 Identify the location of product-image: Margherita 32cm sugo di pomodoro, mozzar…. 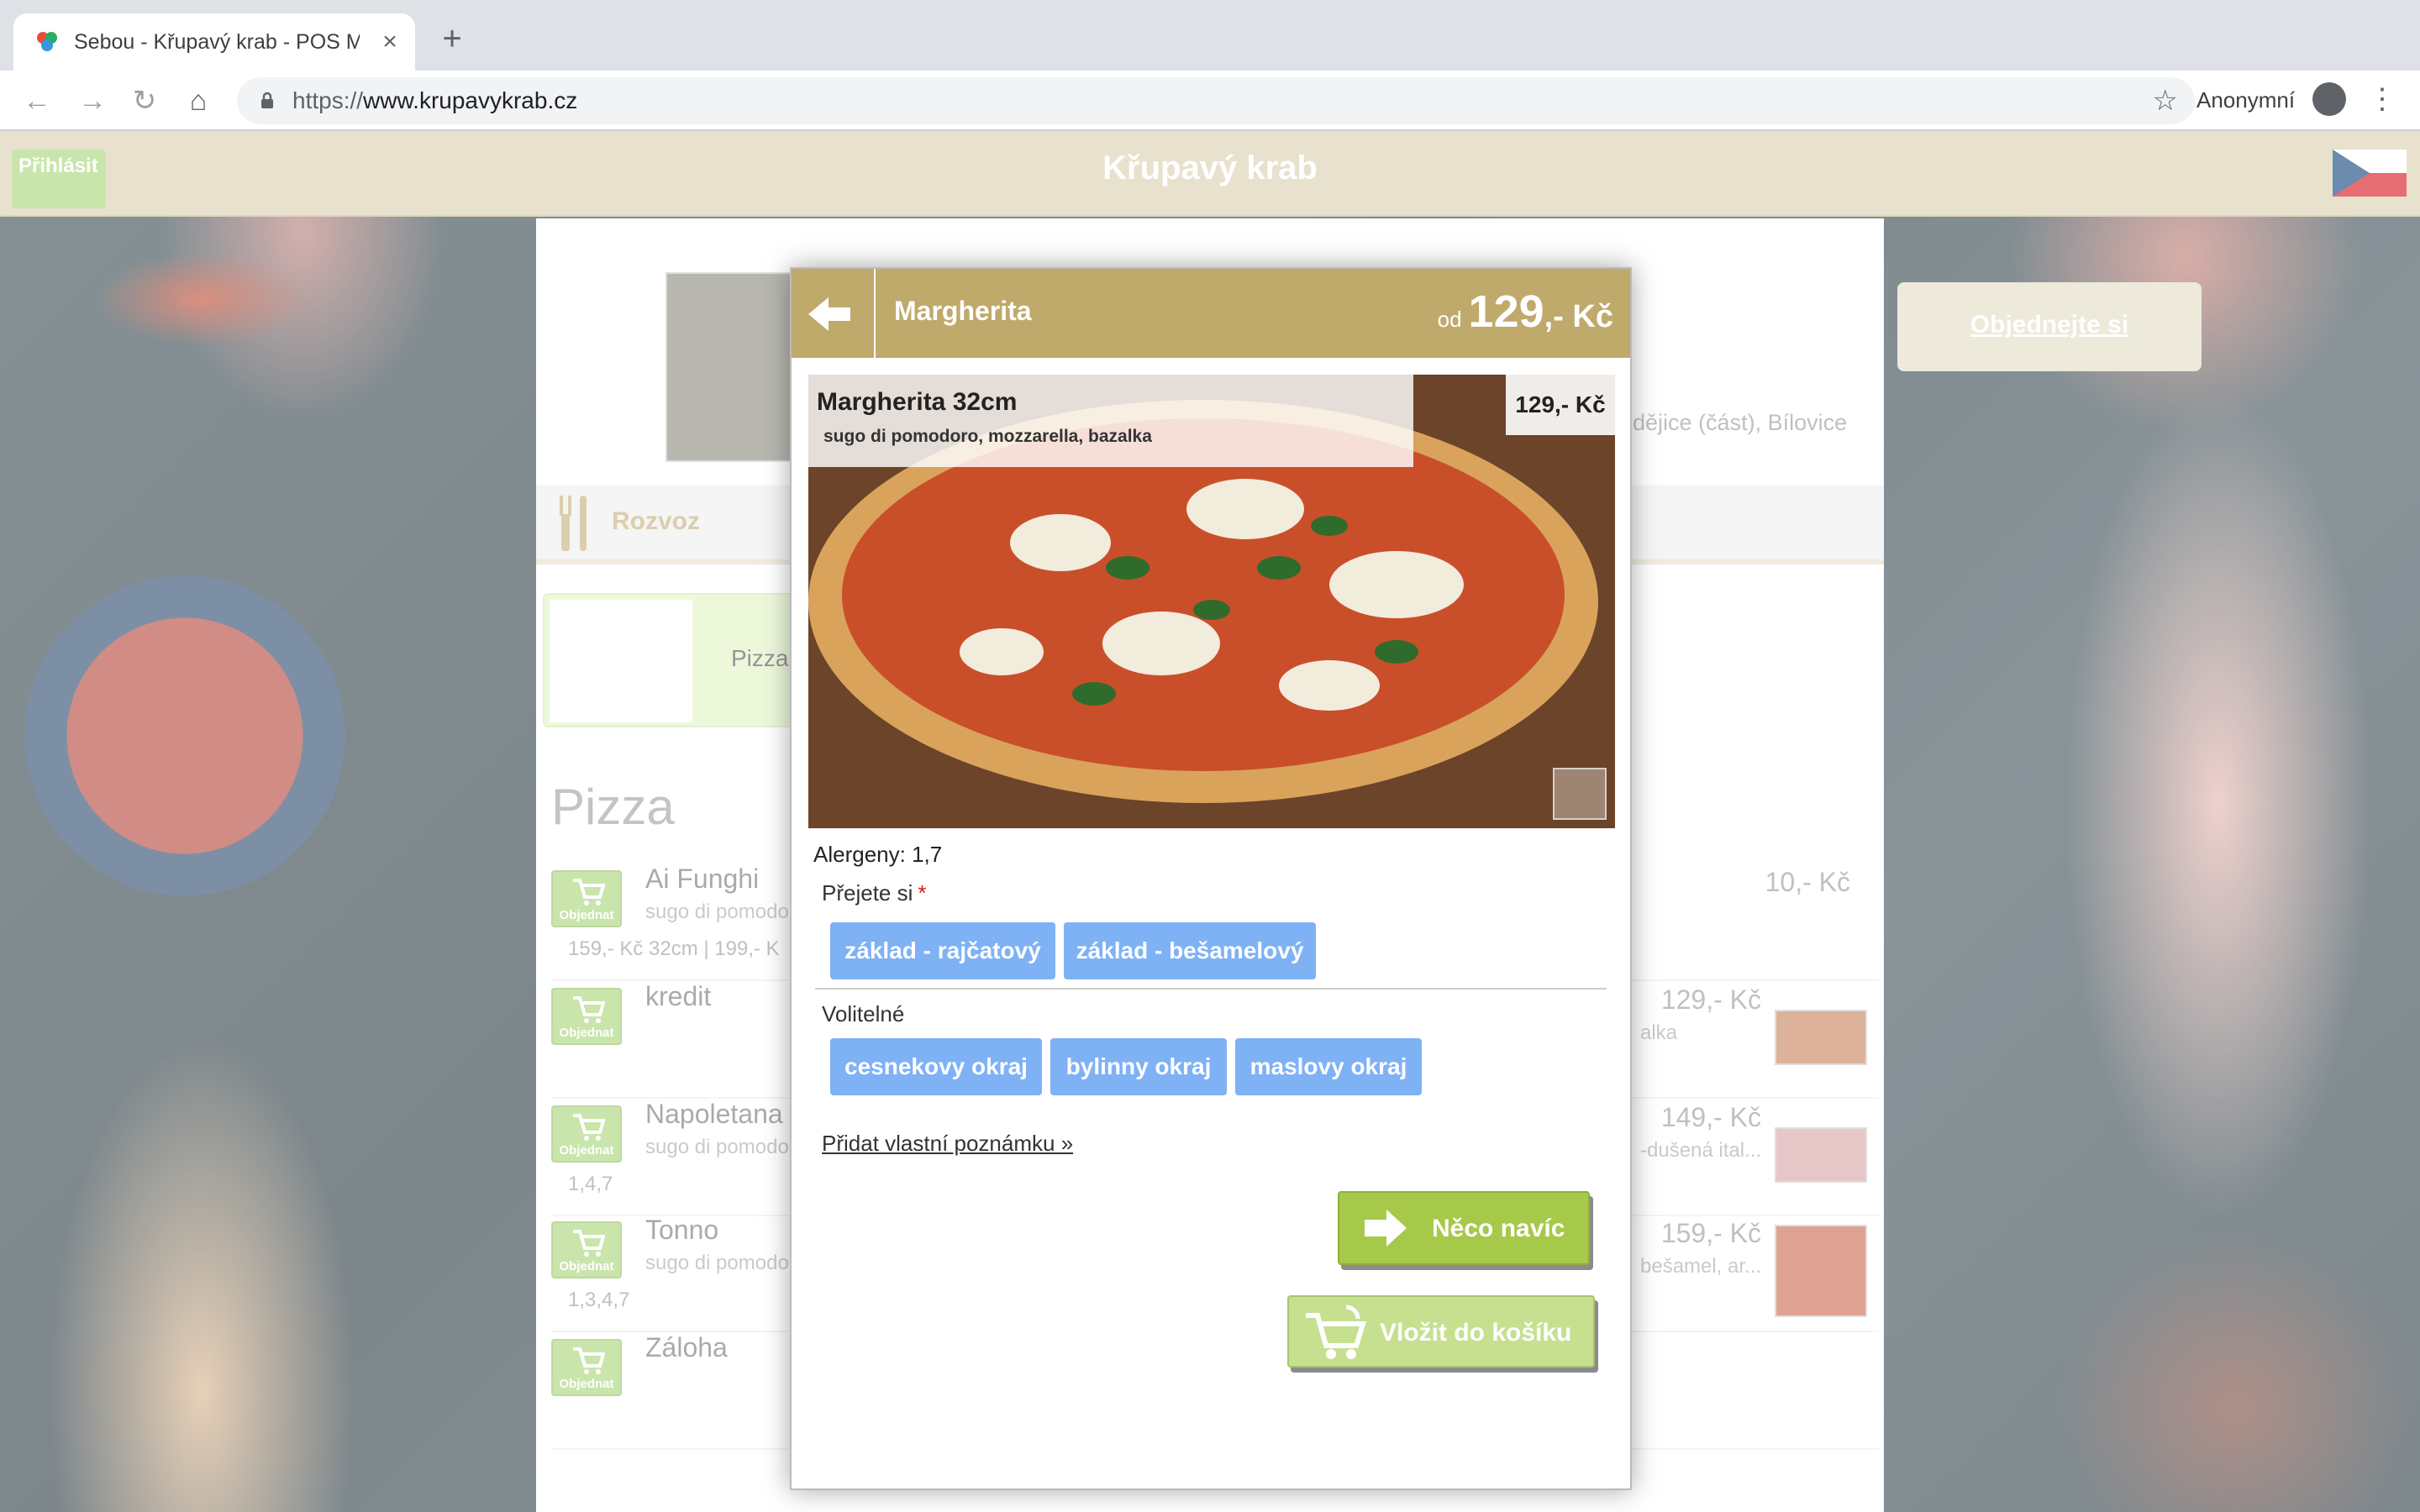
(1211, 601).